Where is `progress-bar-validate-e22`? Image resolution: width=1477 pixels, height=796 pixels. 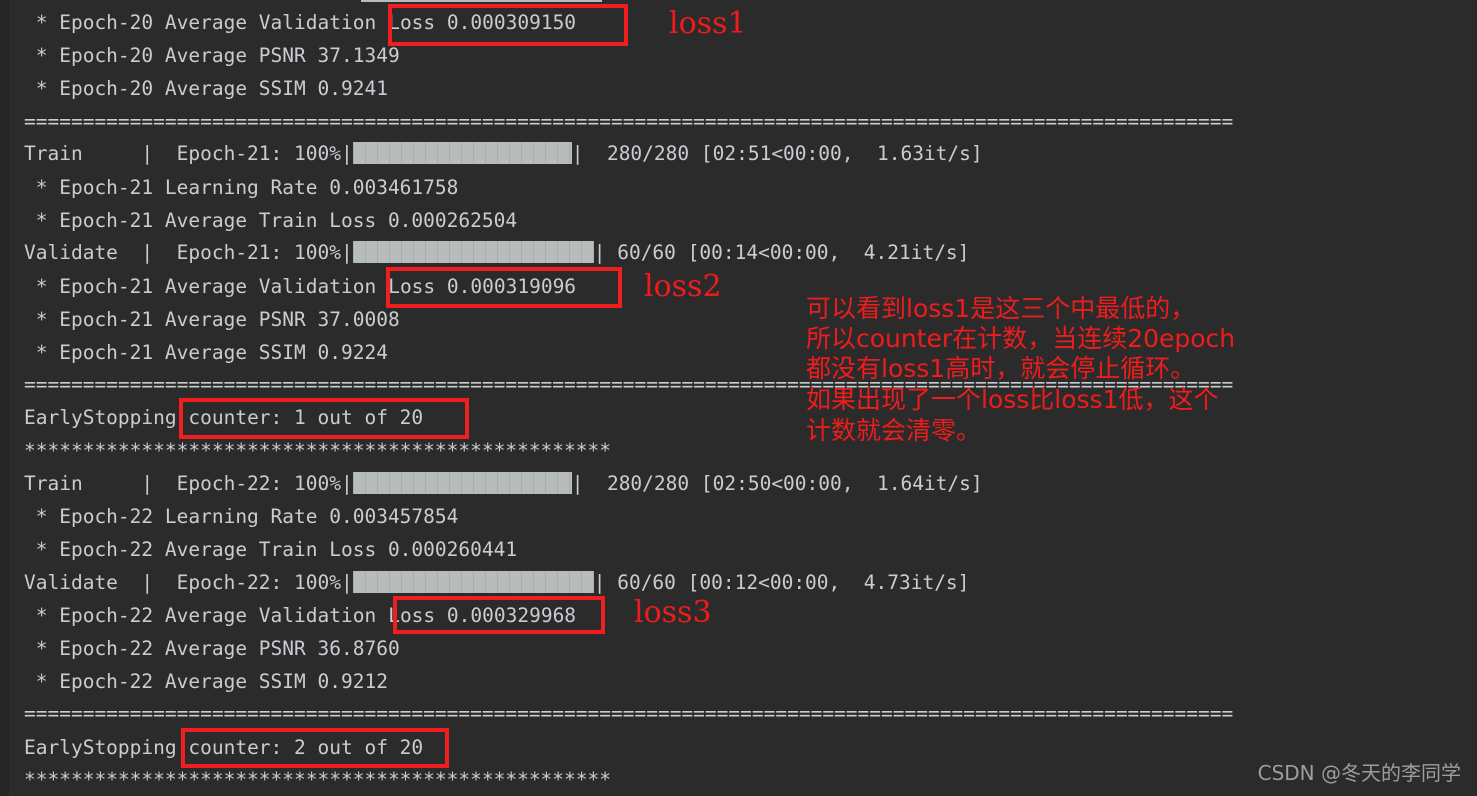
progress-bar-validate-e22 is located at coordinates (473, 582).